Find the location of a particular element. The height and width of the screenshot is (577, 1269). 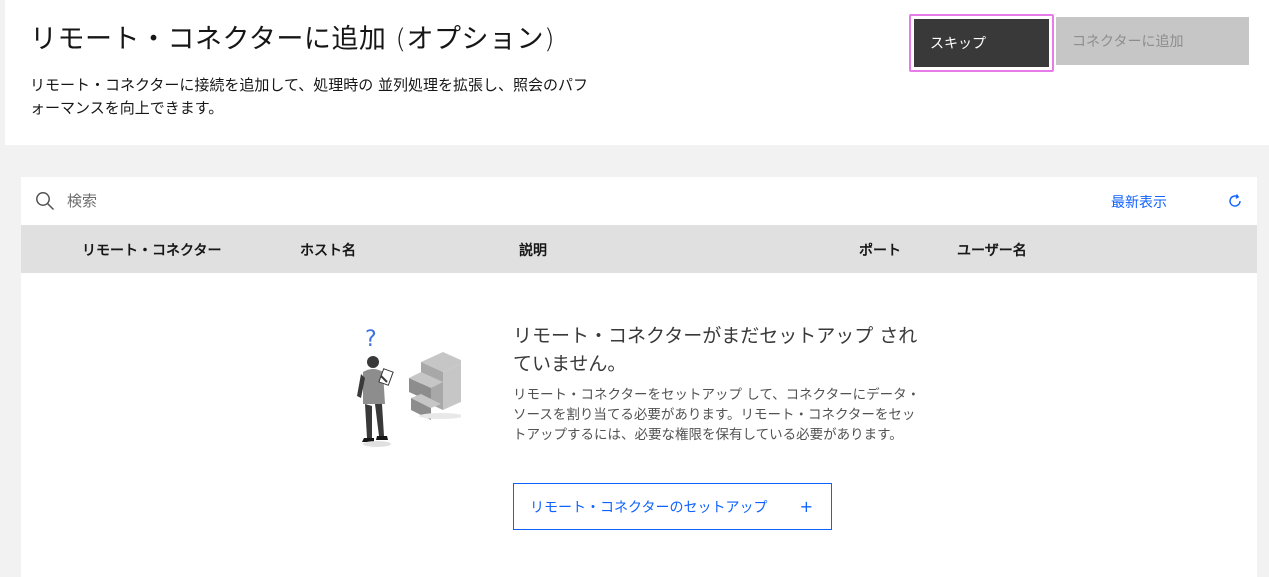

column-header-hostname: ホスト名 is located at coordinates (328, 250).